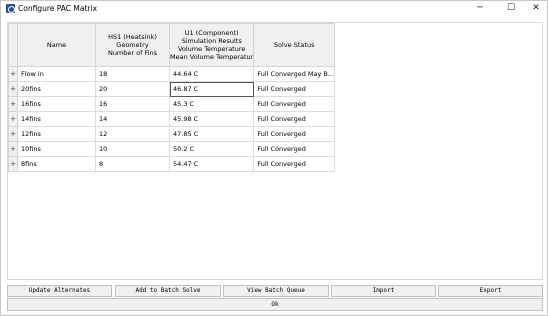 This screenshot has width=548, height=316. Describe the element at coordinates (56, 149) in the screenshot. I see `cell-name: 10fins` at that location.